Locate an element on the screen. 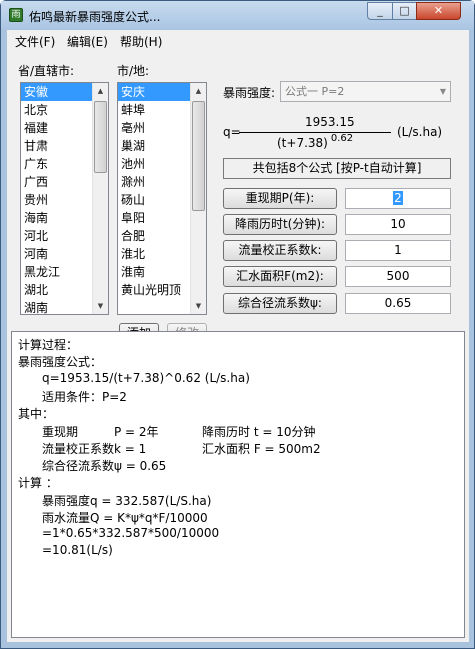 Image resolution: width=475 pixels, height=649 pixels. param-duration-label: 降雨历时t(分钟): is located at coordinates (280, 224).